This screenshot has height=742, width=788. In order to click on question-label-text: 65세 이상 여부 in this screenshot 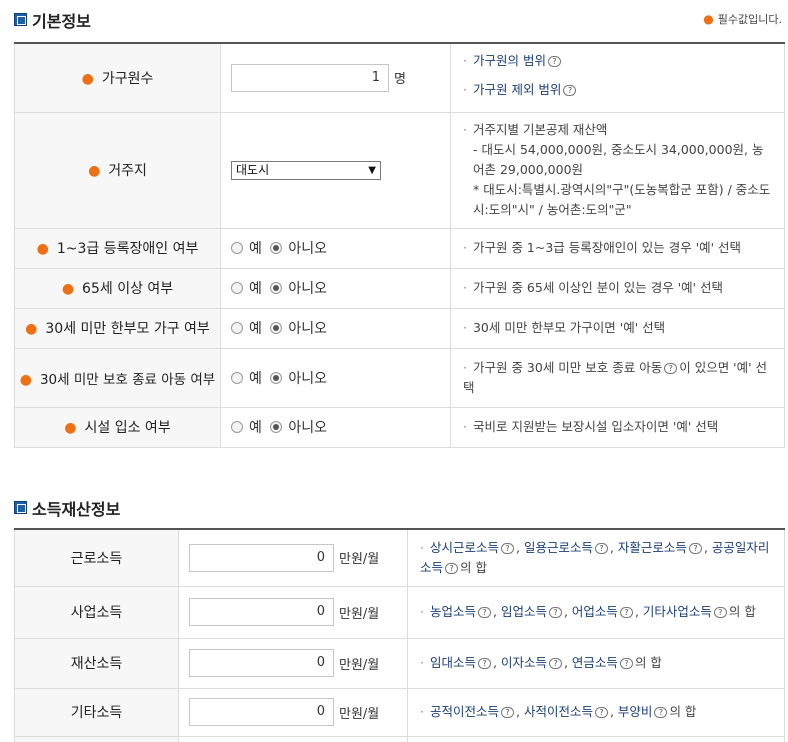, I will do `click(128, 289)`.